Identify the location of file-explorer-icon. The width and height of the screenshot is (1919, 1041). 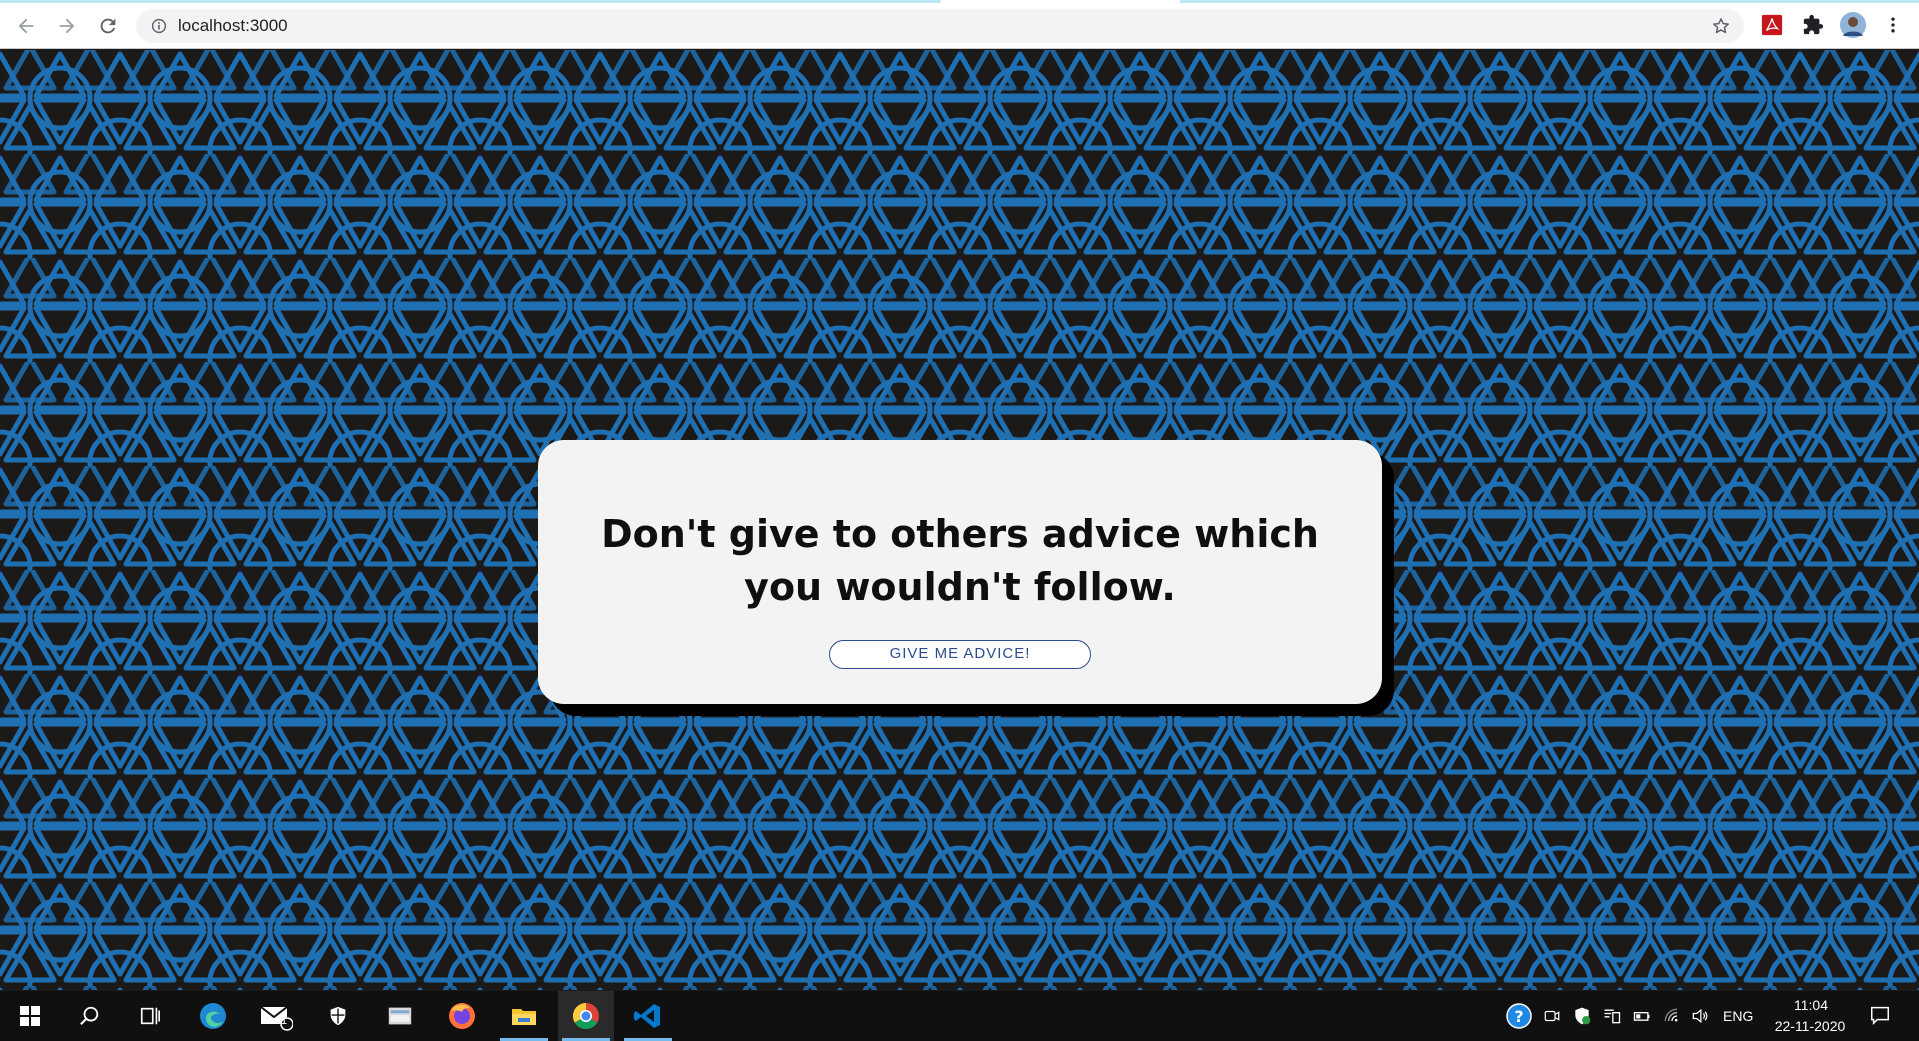
(524, 1017).